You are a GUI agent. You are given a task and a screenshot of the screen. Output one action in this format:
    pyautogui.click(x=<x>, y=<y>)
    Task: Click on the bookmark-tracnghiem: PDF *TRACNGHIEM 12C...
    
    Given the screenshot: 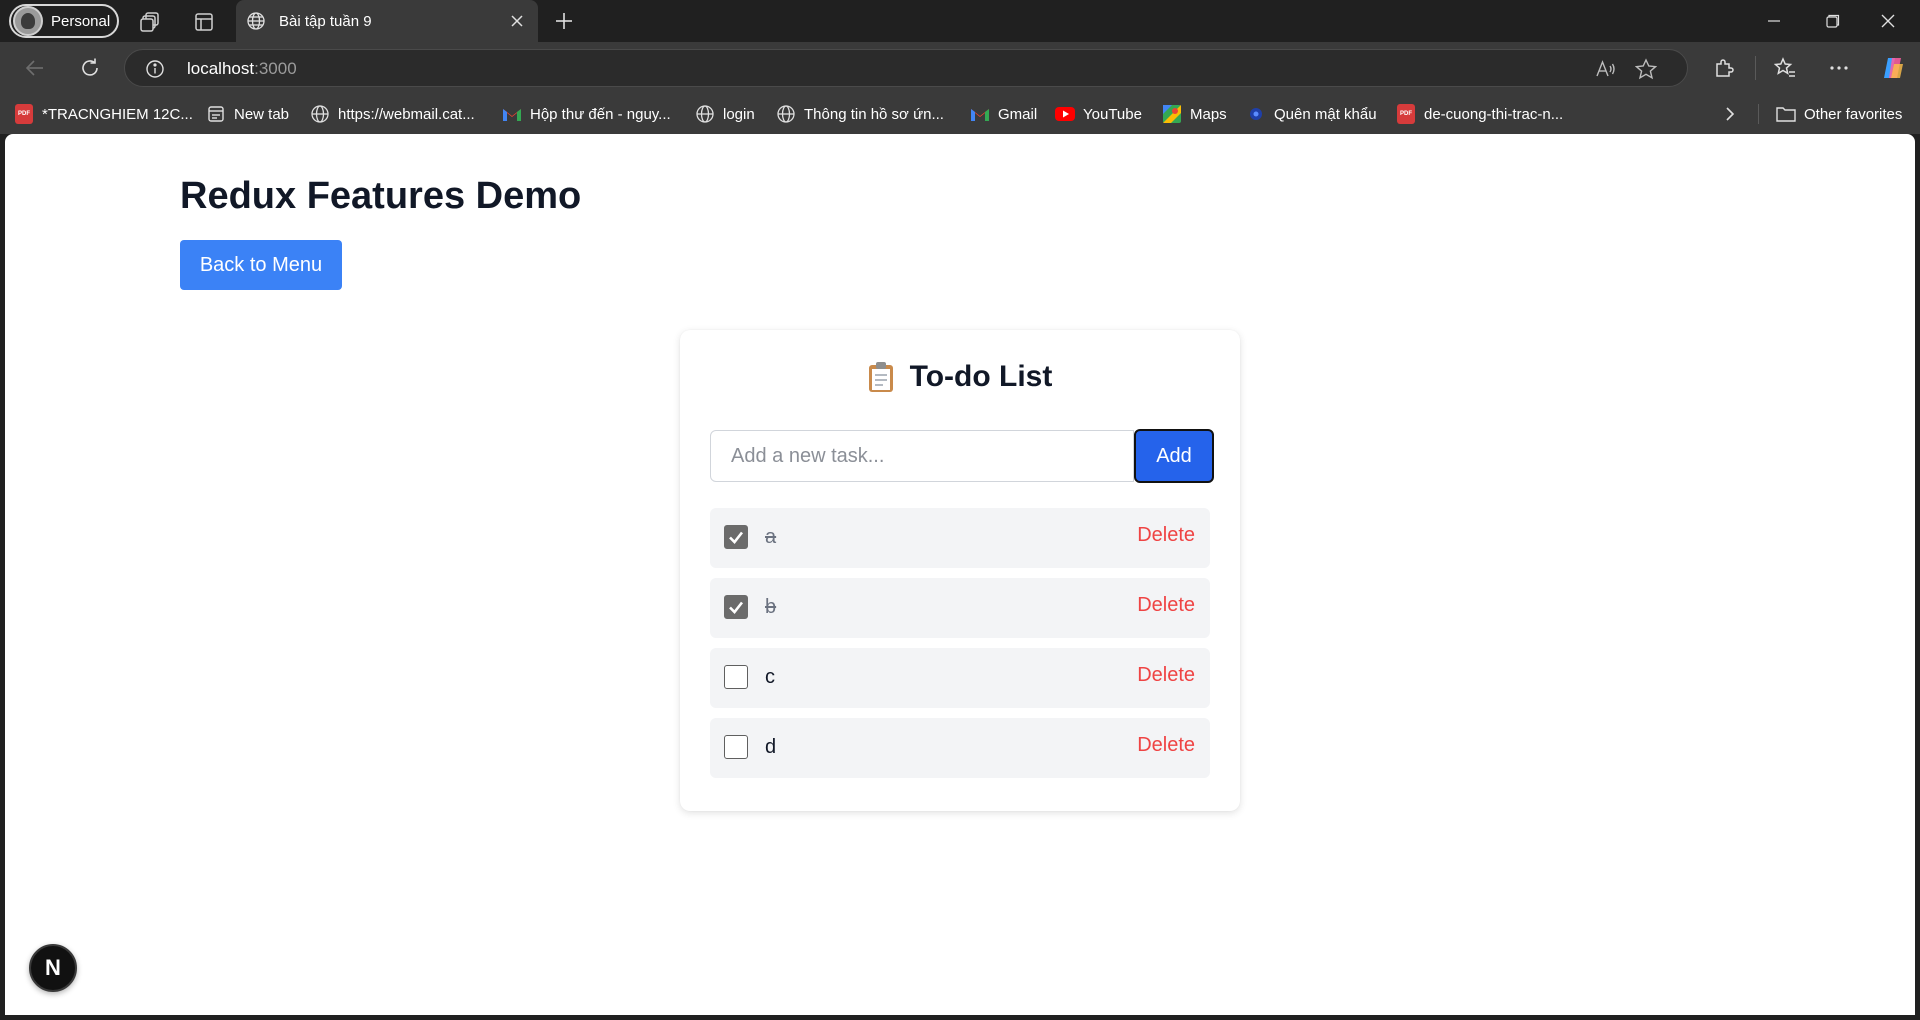 What is the action you would take?
    pyautogui.click(x=103, y=114)
    